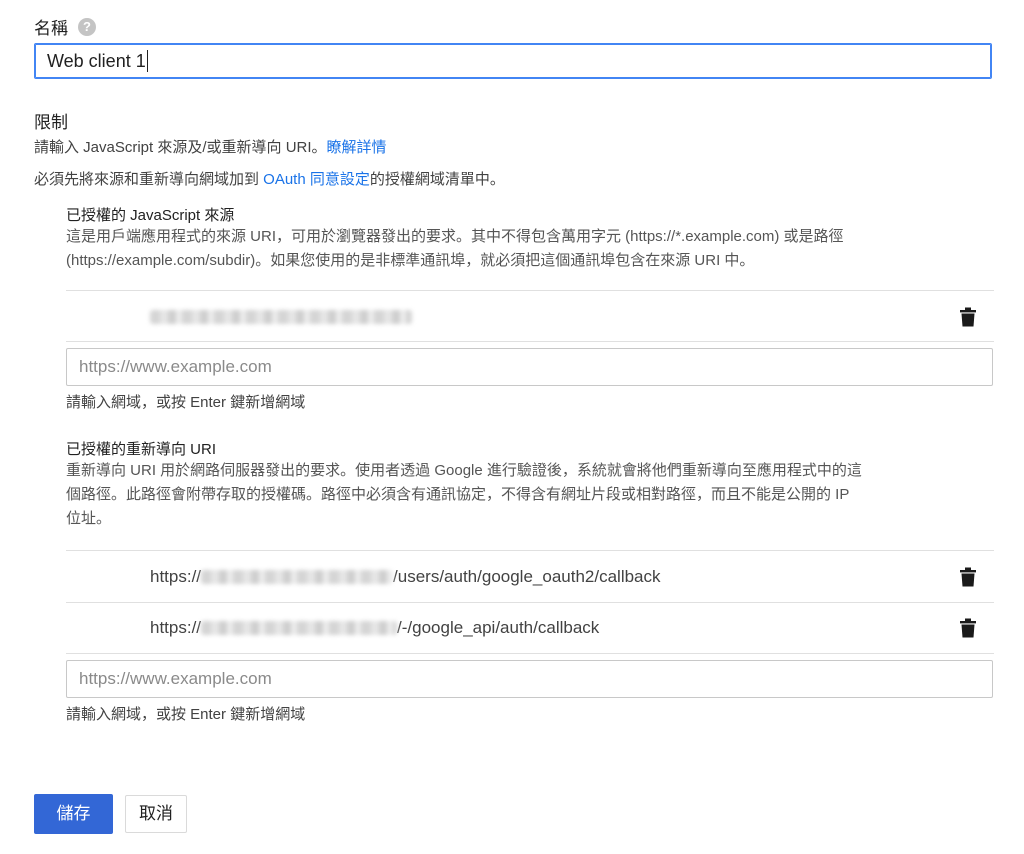  Describe the element at coordinates (89, 518) in the screenshot. I see `redirect-uris-desc-line3: 位址。` at that location.